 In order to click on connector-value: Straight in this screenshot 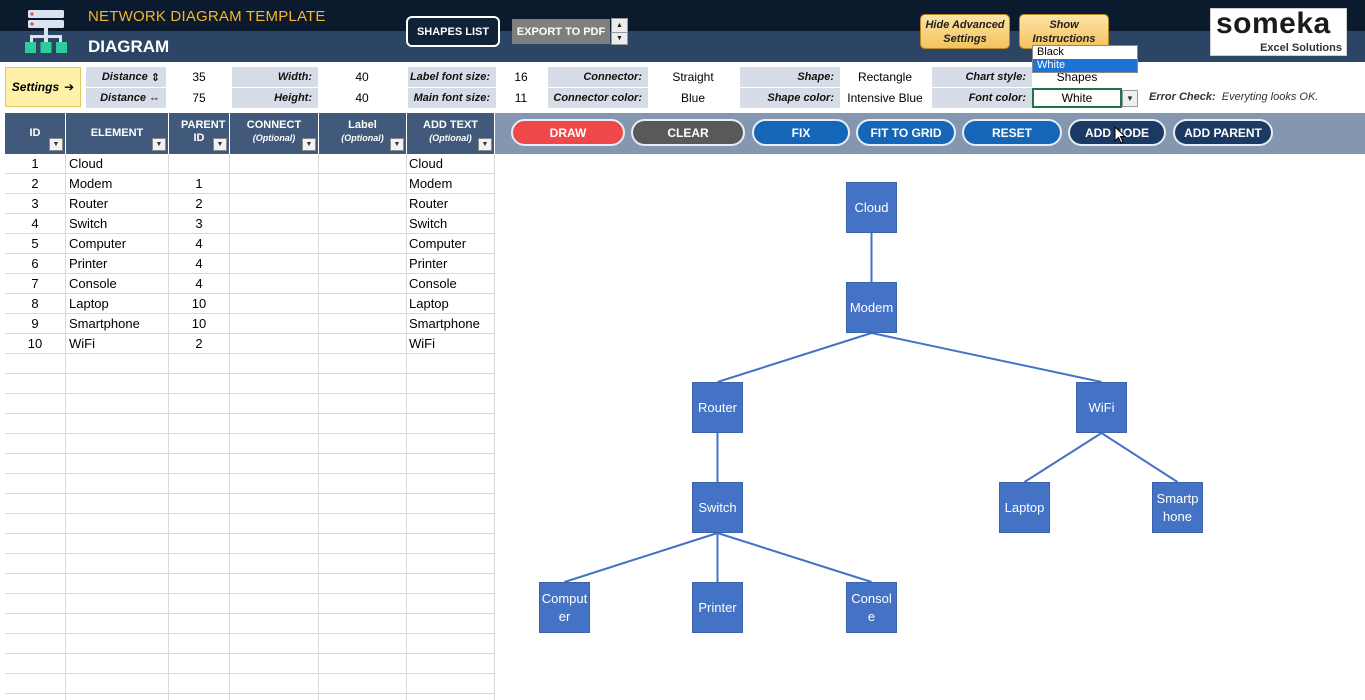, I will do `click(693, 77)`.